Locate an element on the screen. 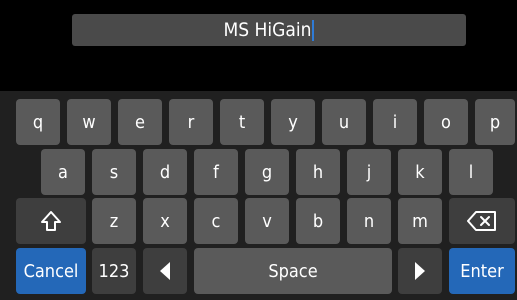 The width and height of the screenshot is (517, 300). triangle-right-icon is located at coordinates (420, 271).